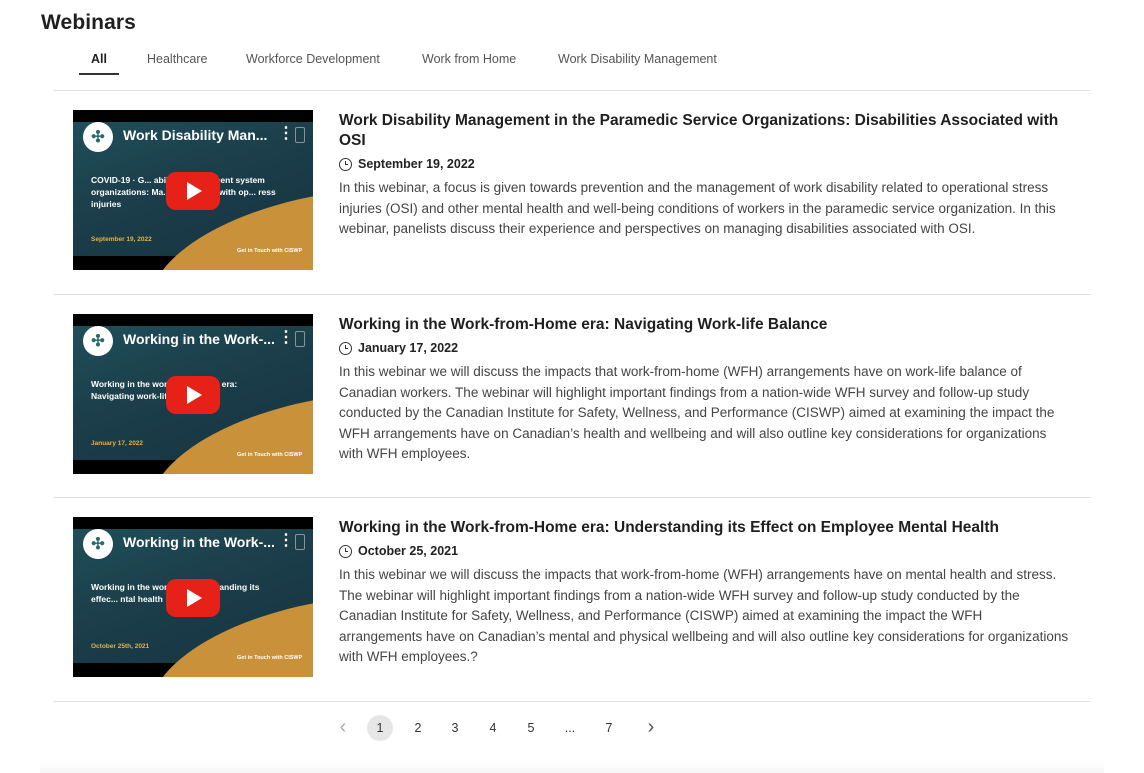  What do you see at coordinates (455, 728) in the screenshot?
I see `page-3-button: 3` at bounding box center [455, 728].